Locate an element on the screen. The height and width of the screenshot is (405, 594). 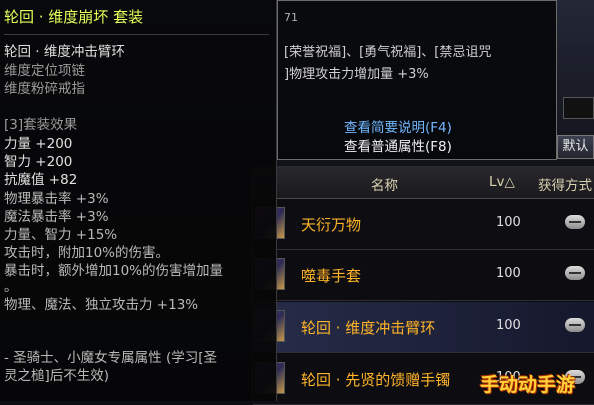
set-item-1: 轮回 · 维度冲击臂环 is located at coordinates (64, 52).